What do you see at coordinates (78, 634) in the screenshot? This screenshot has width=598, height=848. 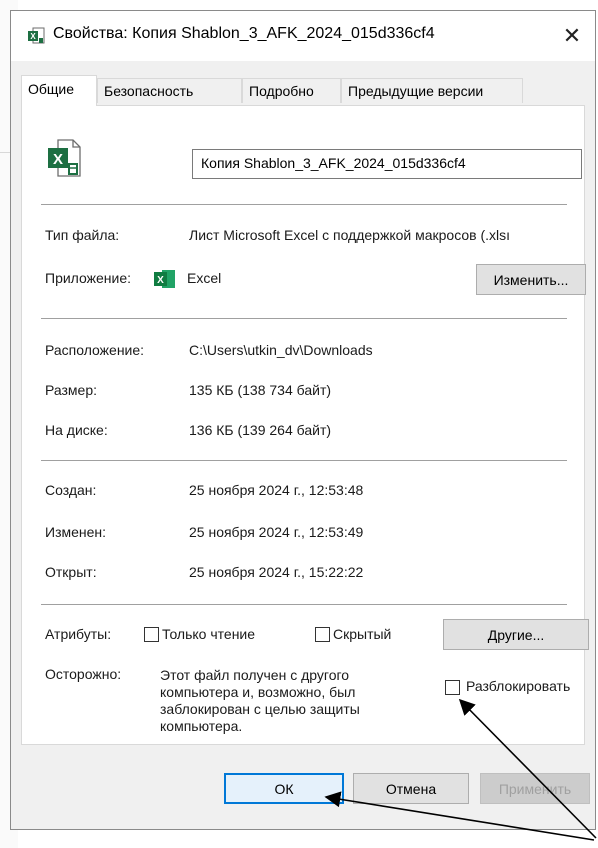 I see `attributes-label: Атрибуты:` at bounding box center [78, 634].